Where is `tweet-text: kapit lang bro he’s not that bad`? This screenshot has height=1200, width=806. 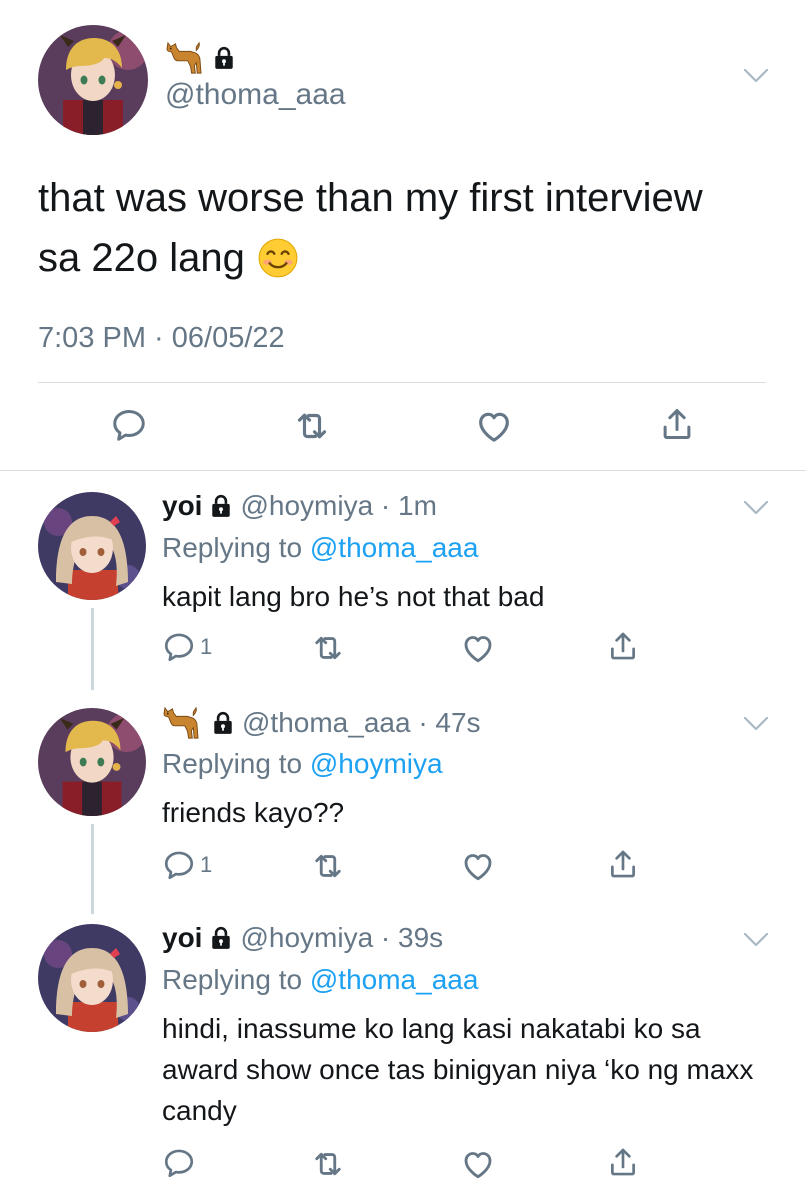
tweet-text: kapit lang bro he’s not that bad is located at coordinates (353, 596).